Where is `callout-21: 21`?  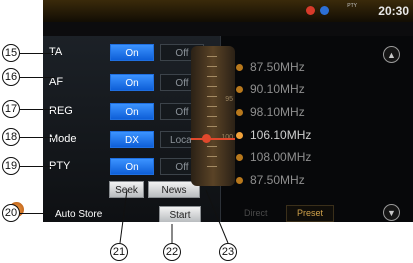 callout-21: 21 is located at coordinates (119, 252).